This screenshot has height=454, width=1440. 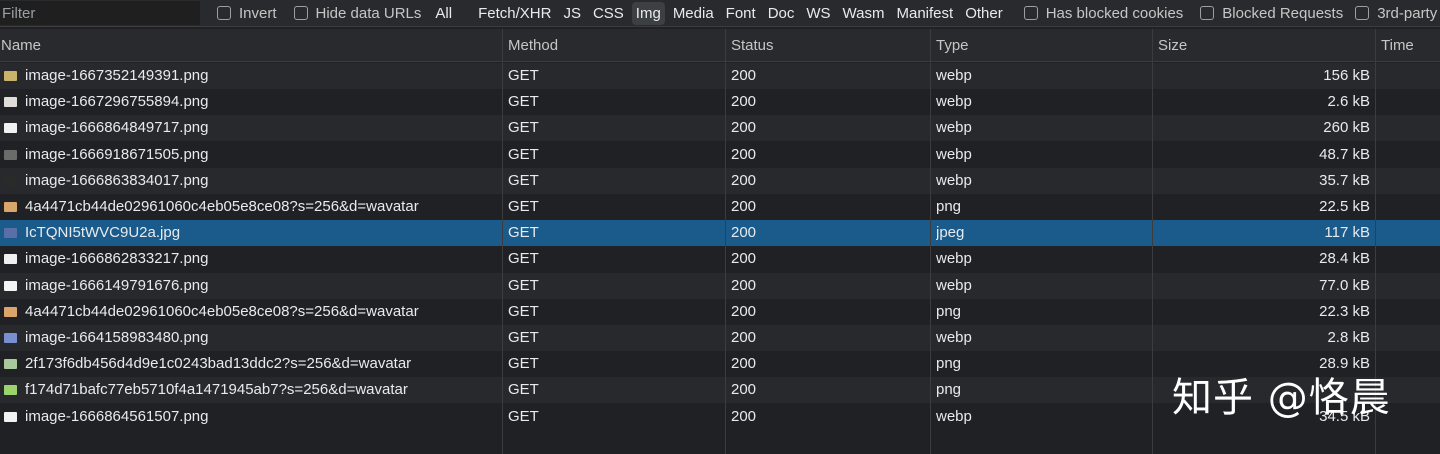 What do you see at coordinates (720, 154) in the screenshot?
I see `table-row: image-1666918671505.png GET 200 webp 48.7 kB` at bounding box center [720, 154].